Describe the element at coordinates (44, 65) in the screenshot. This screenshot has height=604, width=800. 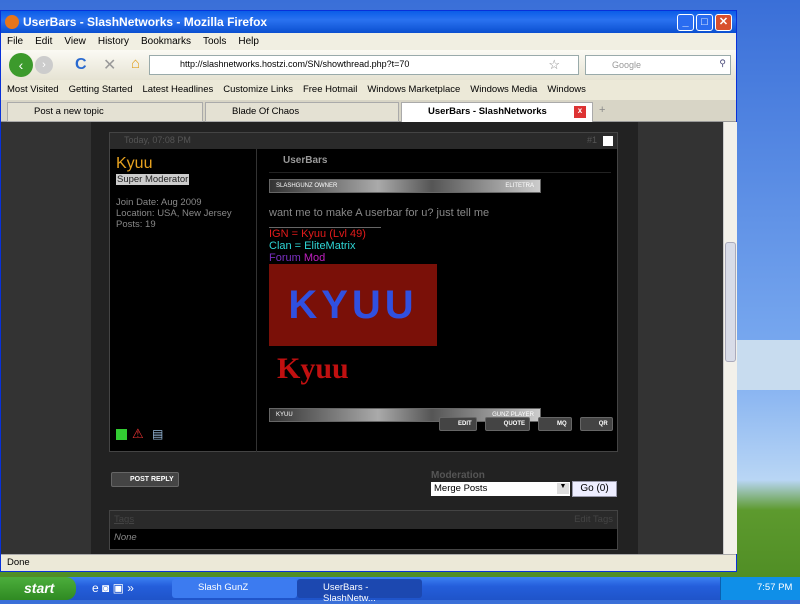
I see `forward-button: ›` at that location.